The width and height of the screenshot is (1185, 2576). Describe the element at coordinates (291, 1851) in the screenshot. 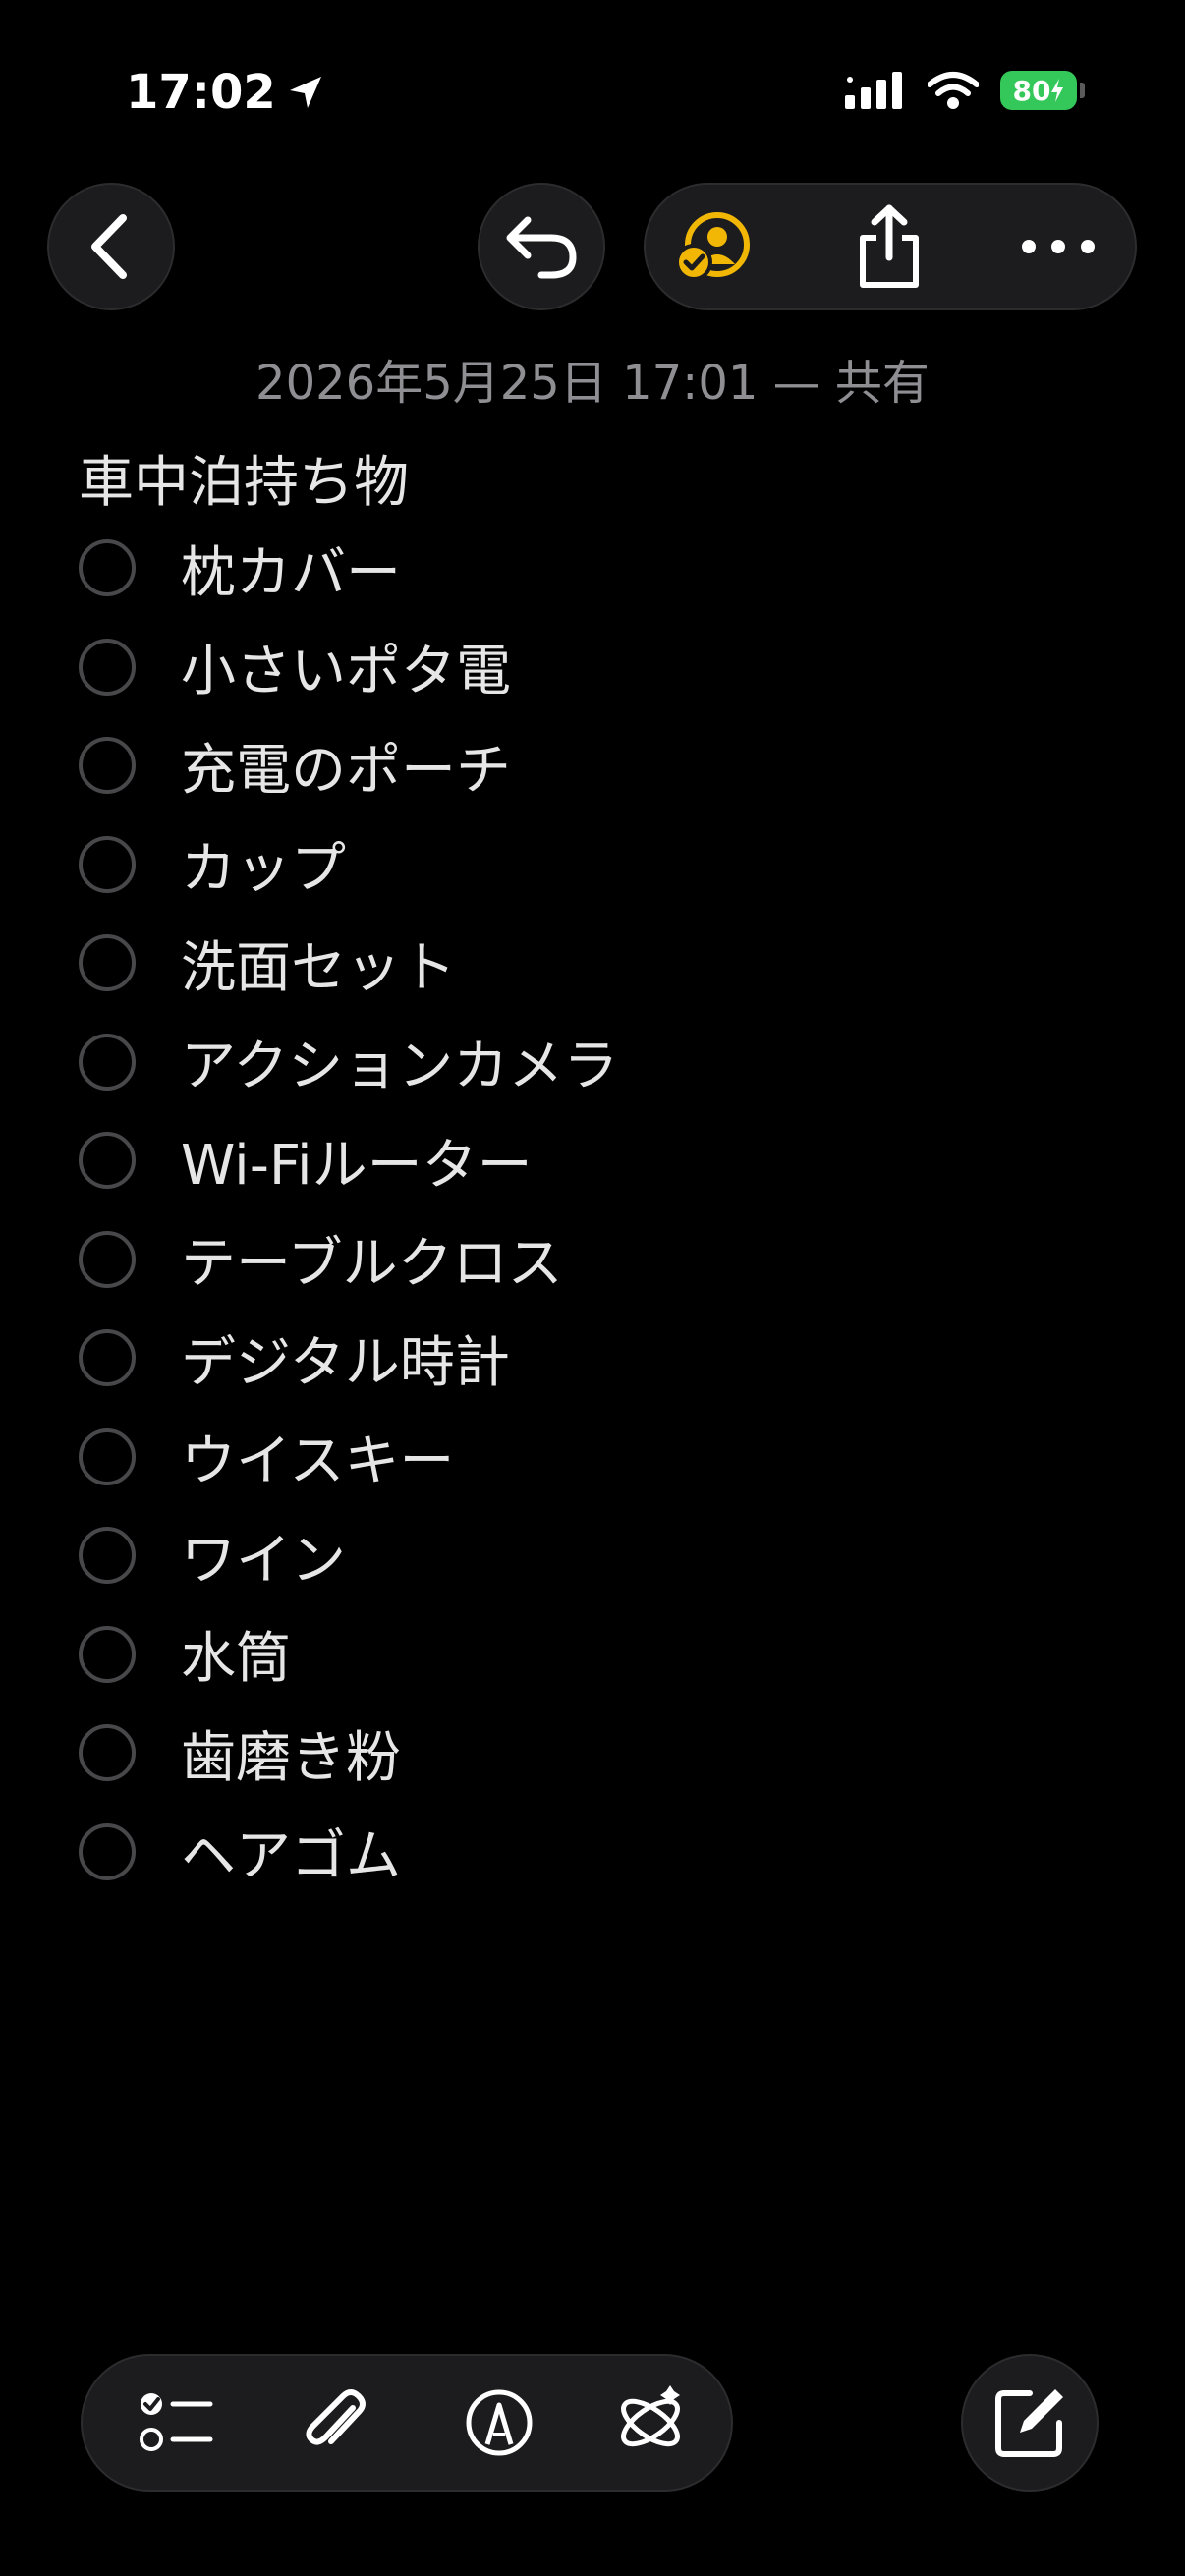

I see `checklist-item-label: ヘアゴム` at that location.